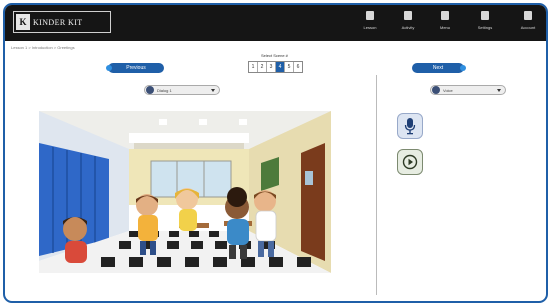  What do you see at coordinates (408, 27) in the screenshot?
I see `nav-label: Activity` at bounding box center [408, 27].